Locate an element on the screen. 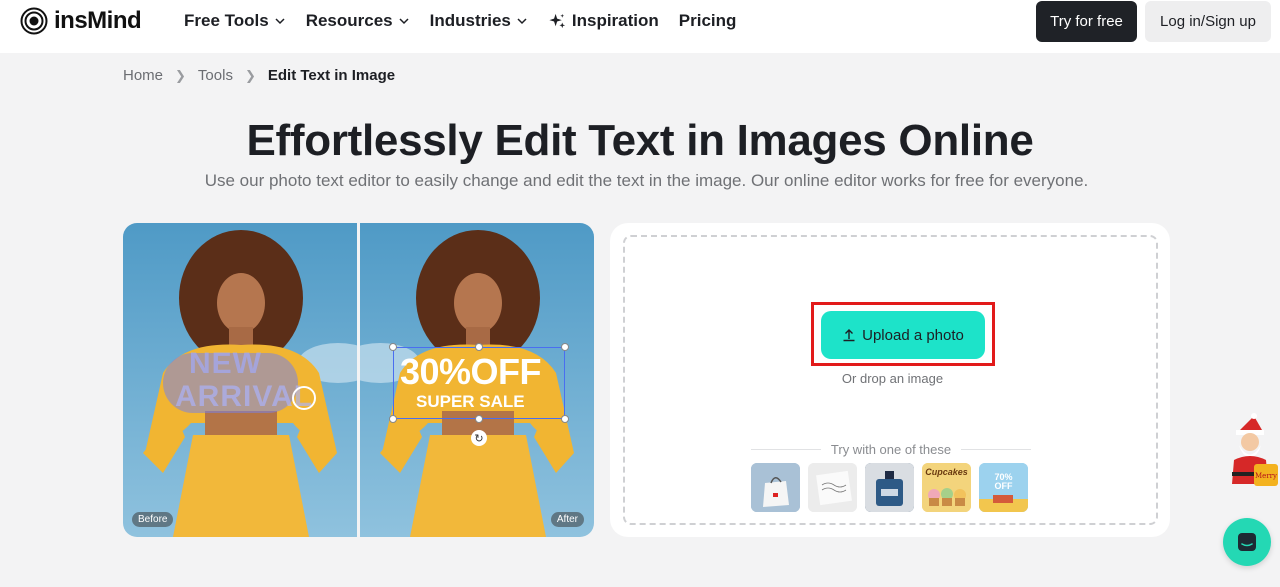 The image size is (1280, 587). nav-industries-label: Industries is located at coordinates (470, 20).